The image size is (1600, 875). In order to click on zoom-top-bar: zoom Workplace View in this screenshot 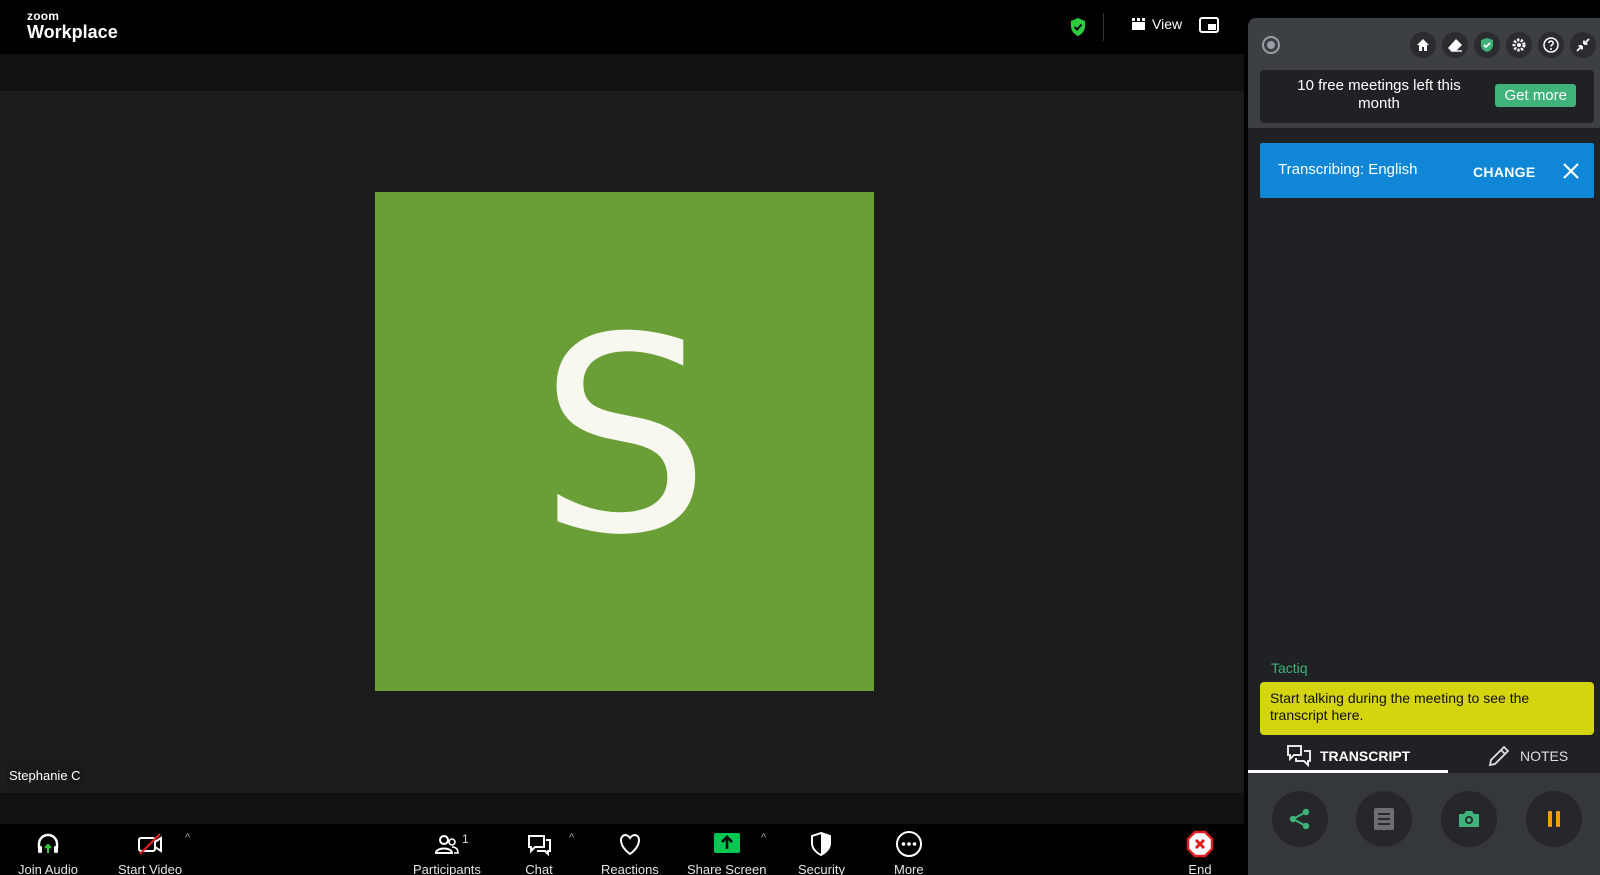, I will do `click(622, 27)`.